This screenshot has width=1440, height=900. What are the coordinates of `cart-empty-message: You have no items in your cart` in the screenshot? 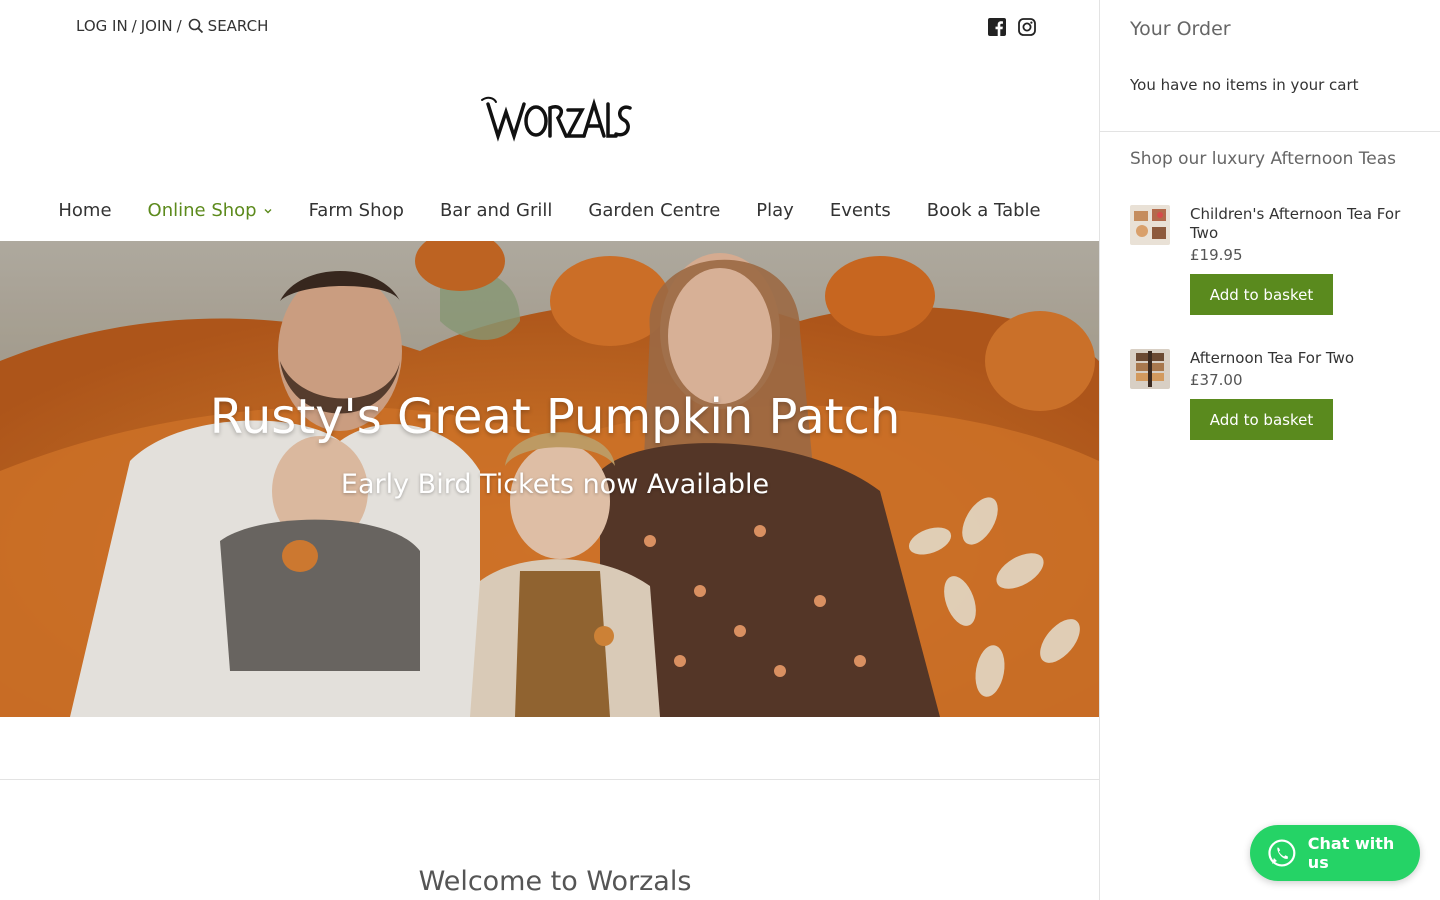 It's located at (1244, 85).